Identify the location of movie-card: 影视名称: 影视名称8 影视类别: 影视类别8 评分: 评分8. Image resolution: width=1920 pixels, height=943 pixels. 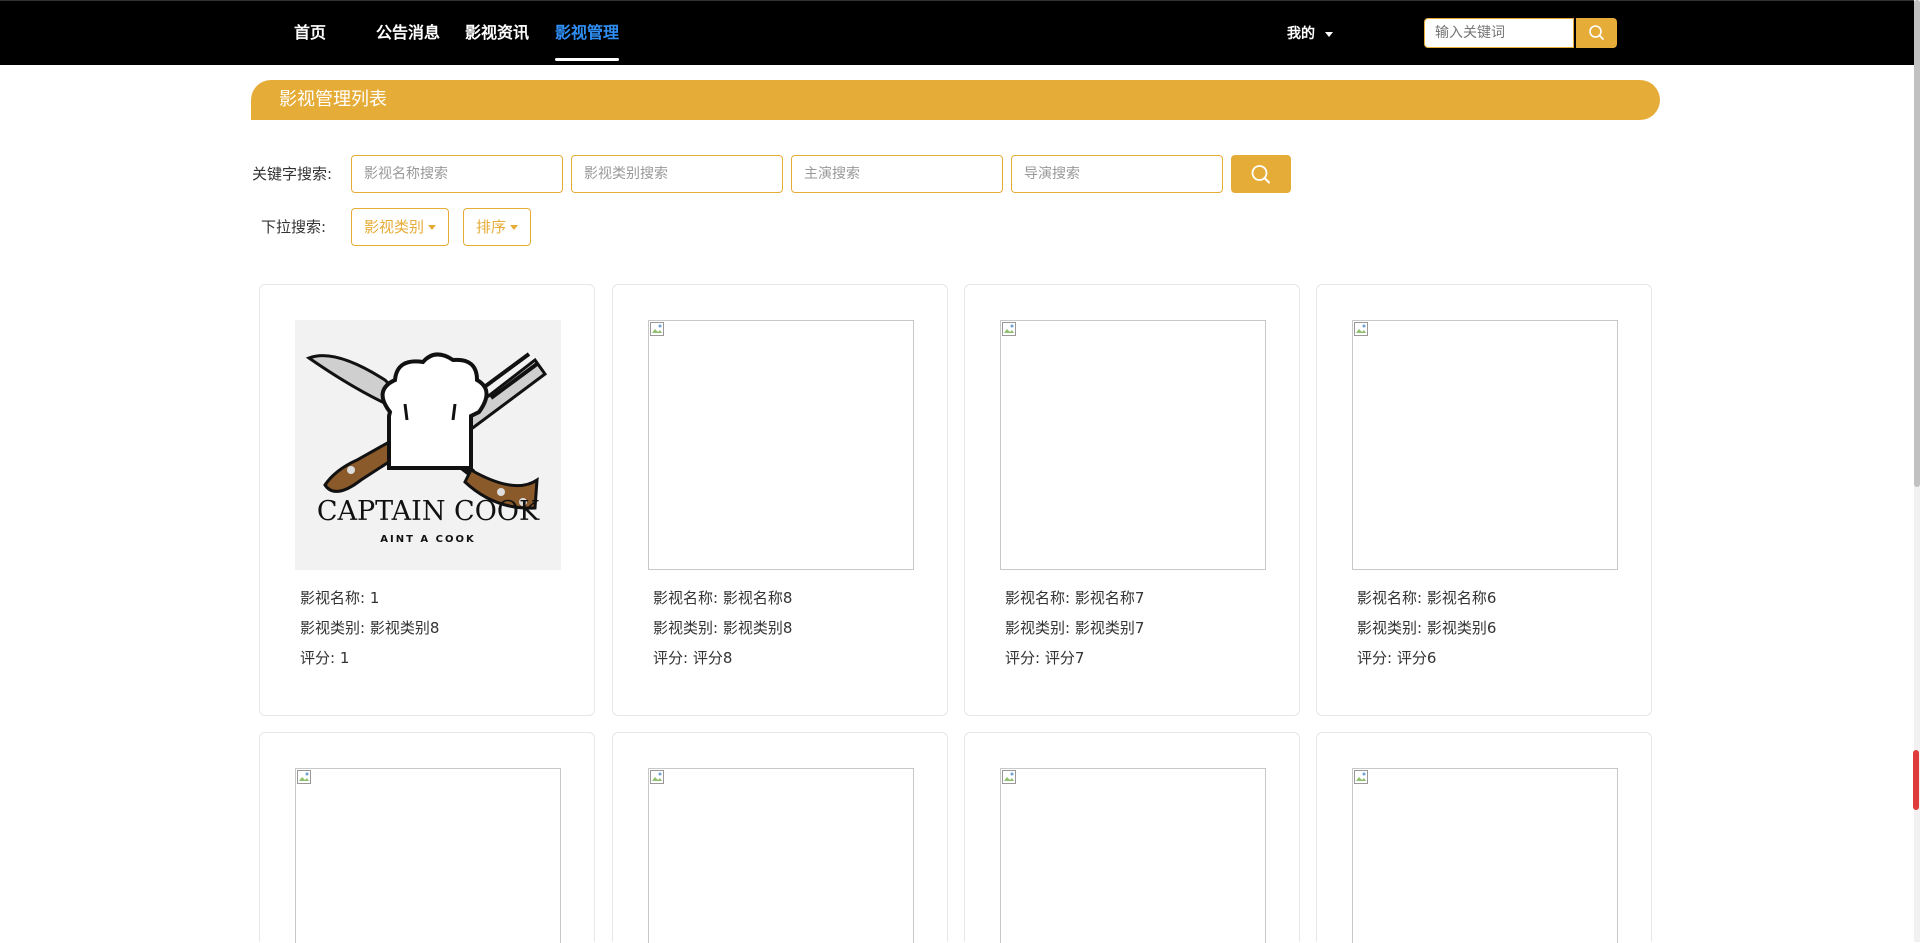
(780, 500).